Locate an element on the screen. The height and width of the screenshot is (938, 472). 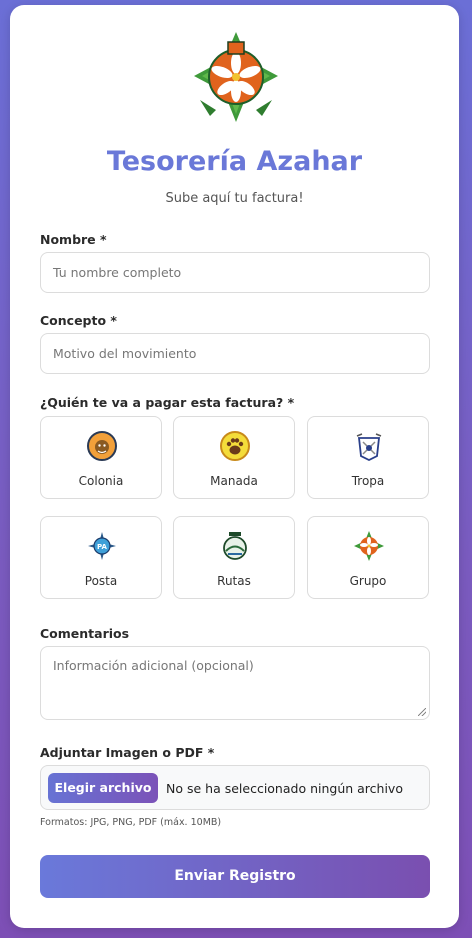
file-format-hint: Formatos: JPG, PNG, PDF (máx. 10MB) is located at coordinates (131, 822).